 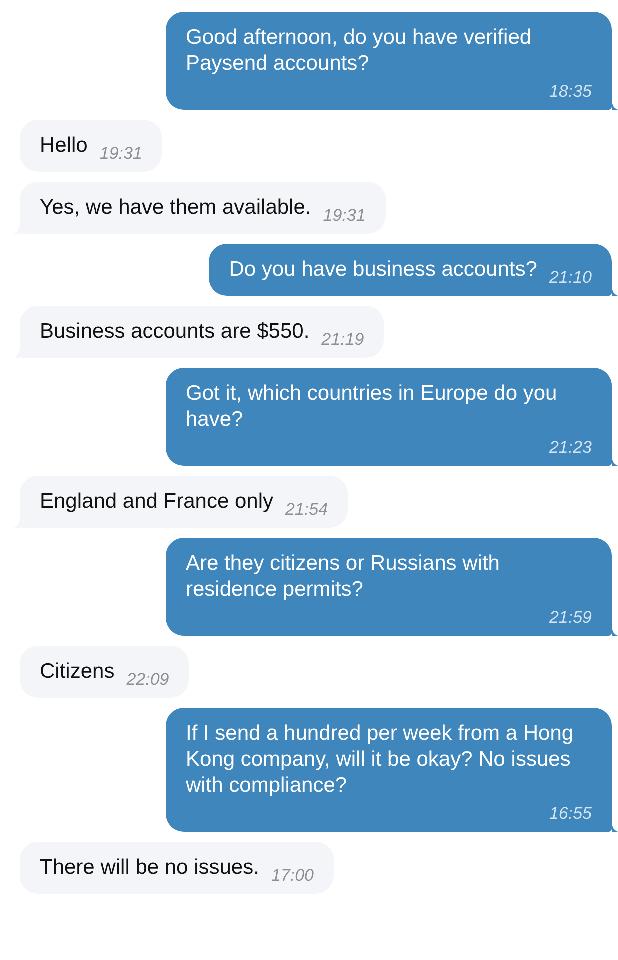 What do you see at coordinates (150, 868) in the screenshot?
I see `message-text: There will be no issues.` at bounding box center [150, 868].